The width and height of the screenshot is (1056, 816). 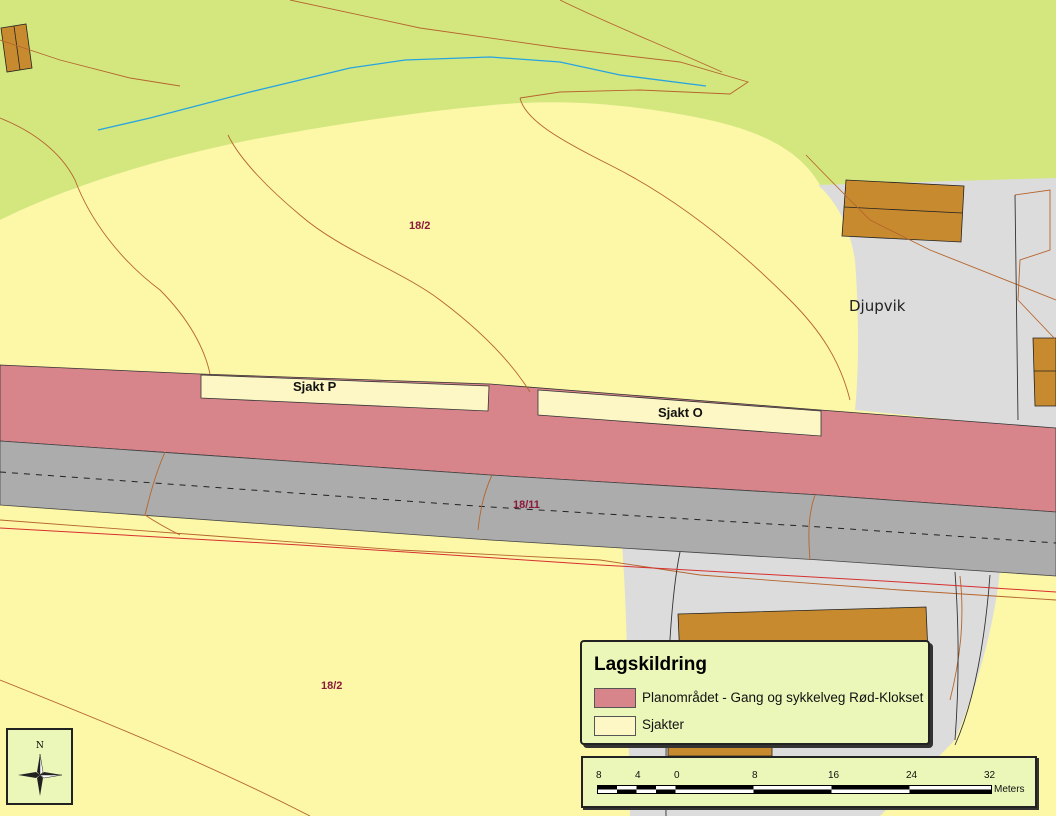 I want to click on shaft-p-label: Sjakt P, so click(x=315, y=386).